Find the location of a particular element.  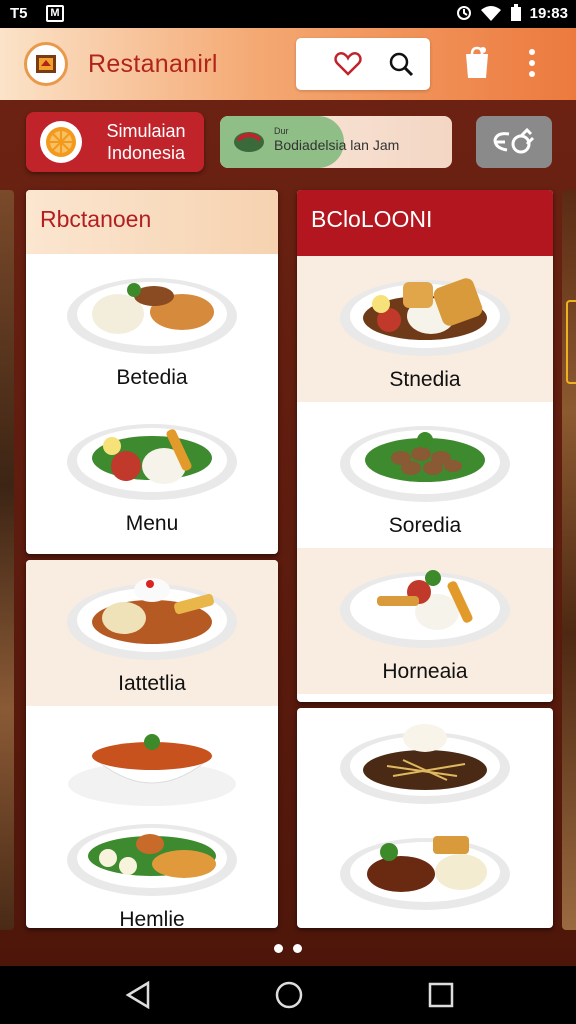

back-icon is located at coordinates (138, 995).